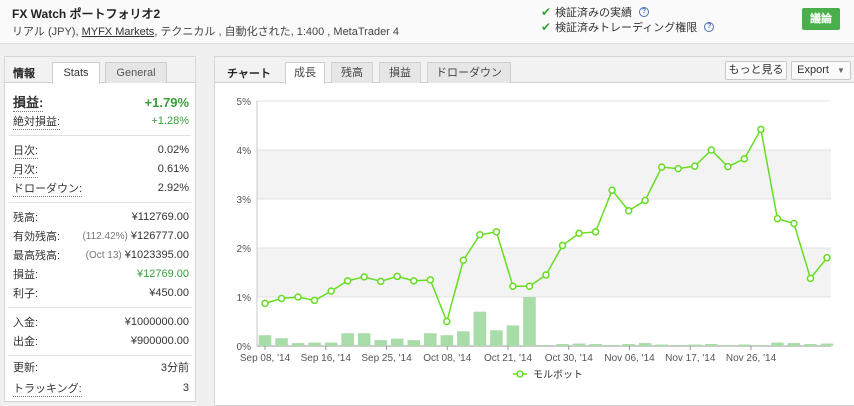 Image resolution: width=854 pixels, height=406 pixels. I want to click on stat-profit: 損益: ¥12769.00, so click(101, 274).